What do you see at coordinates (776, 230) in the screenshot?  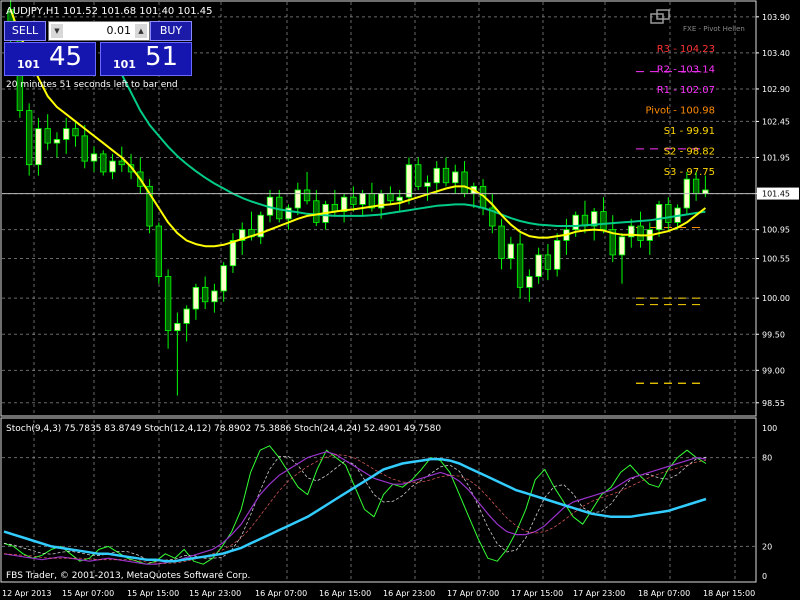 I see `price-tick-label: 100.95` at bounding box center [776, 230].